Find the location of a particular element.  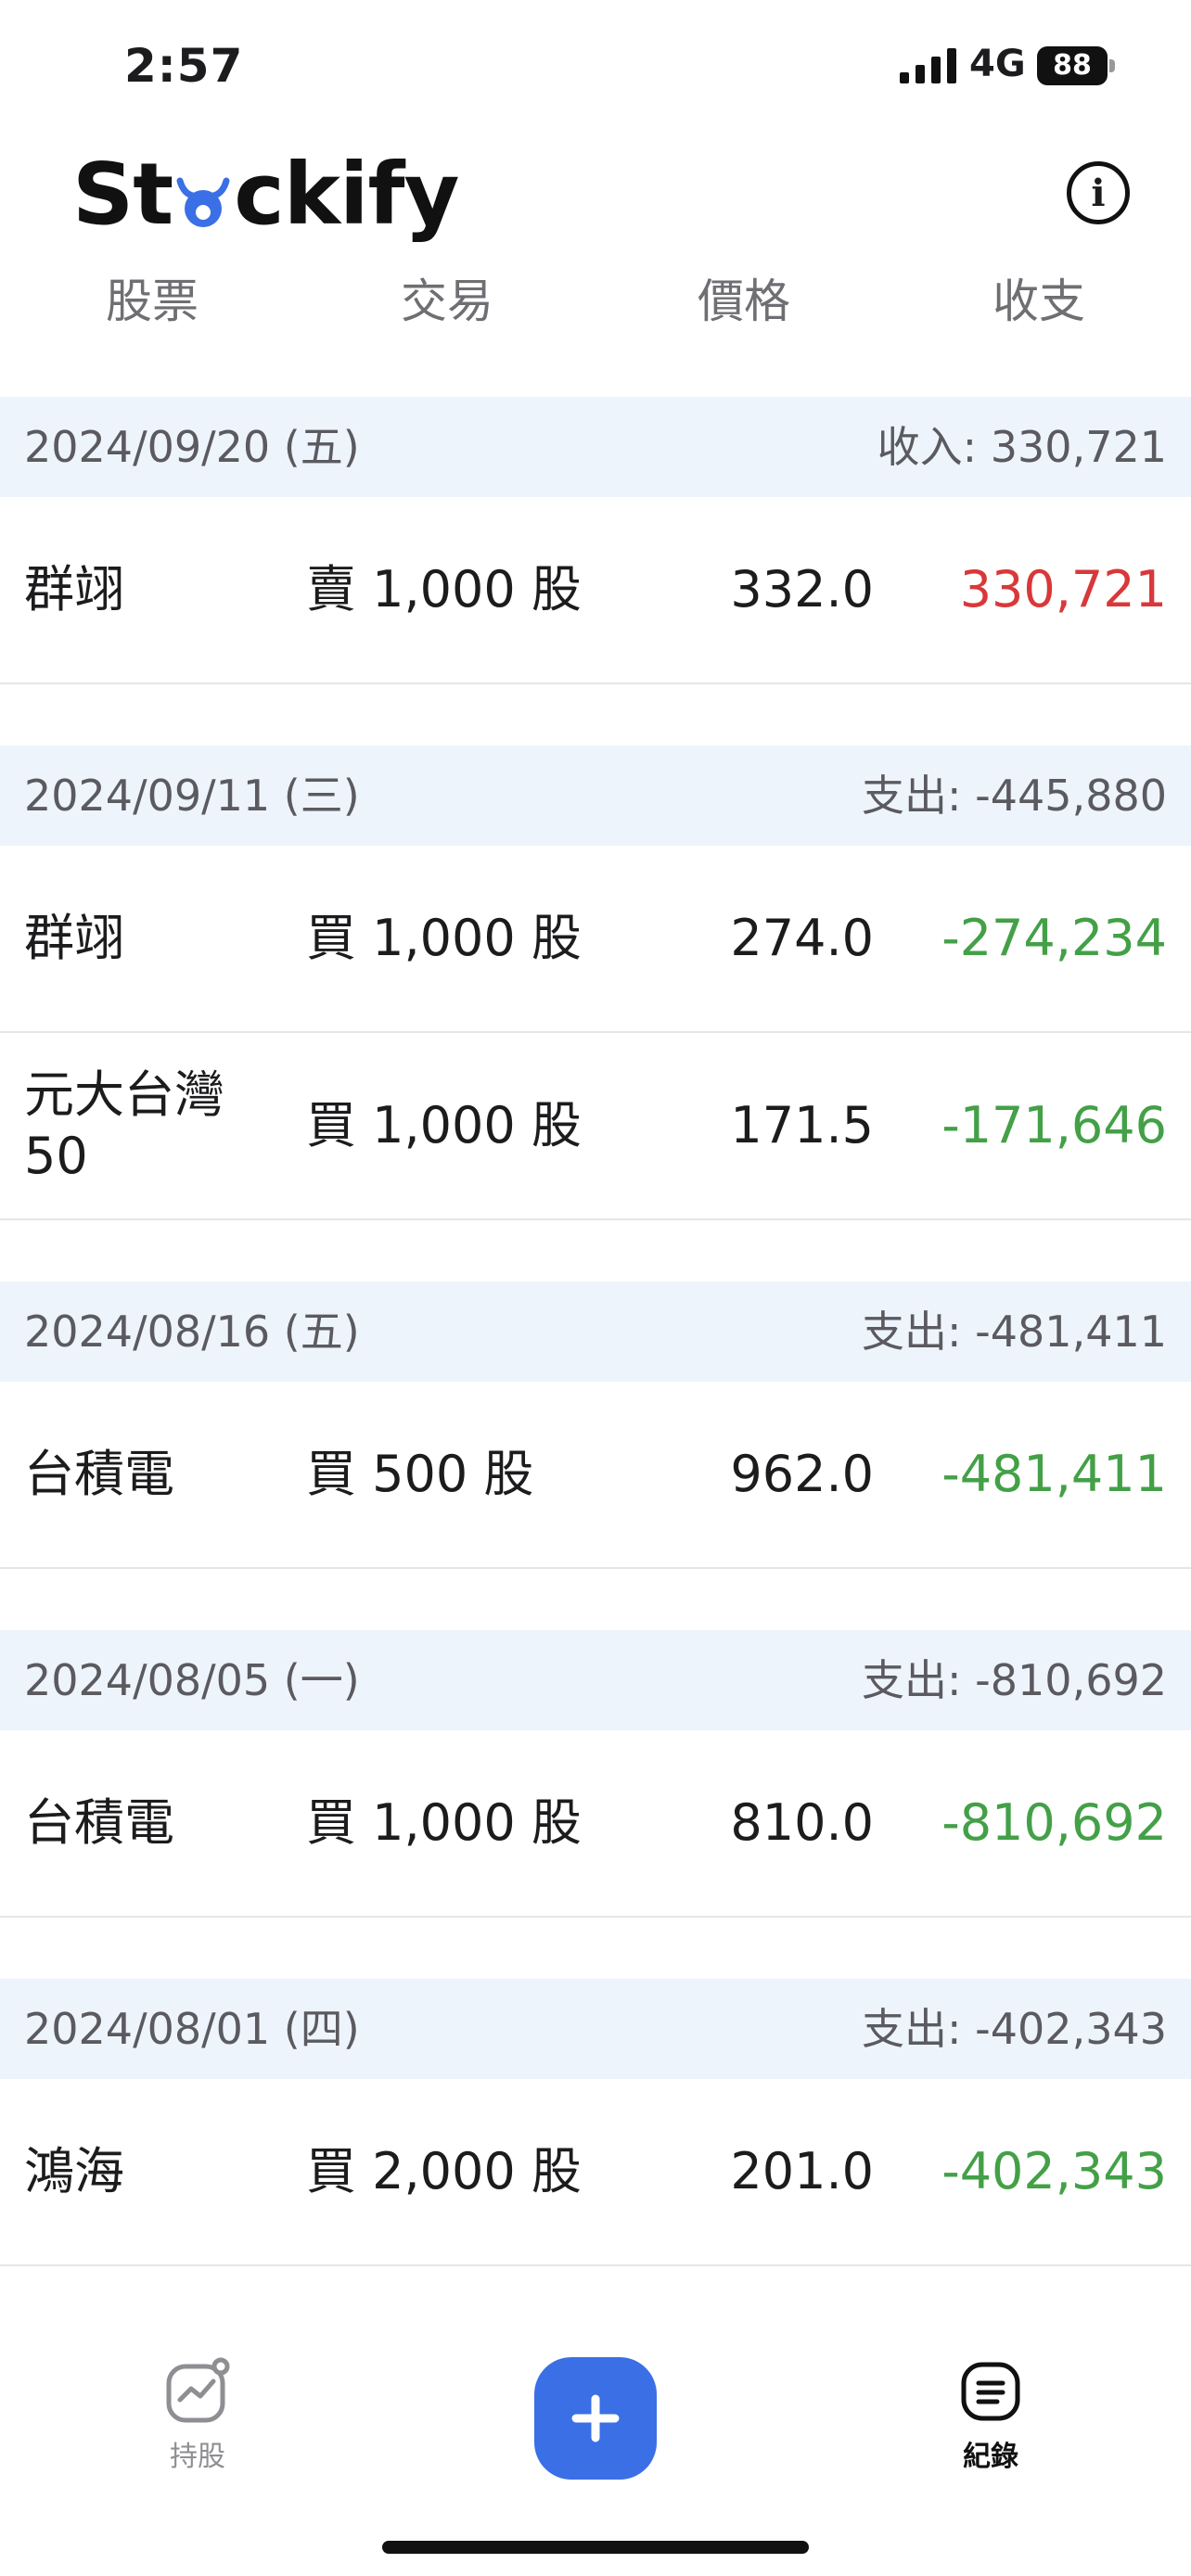

transaction-row: 鴻海 買 2,000 股 201.0 -402,343 is located at coordinates (595, 2172).